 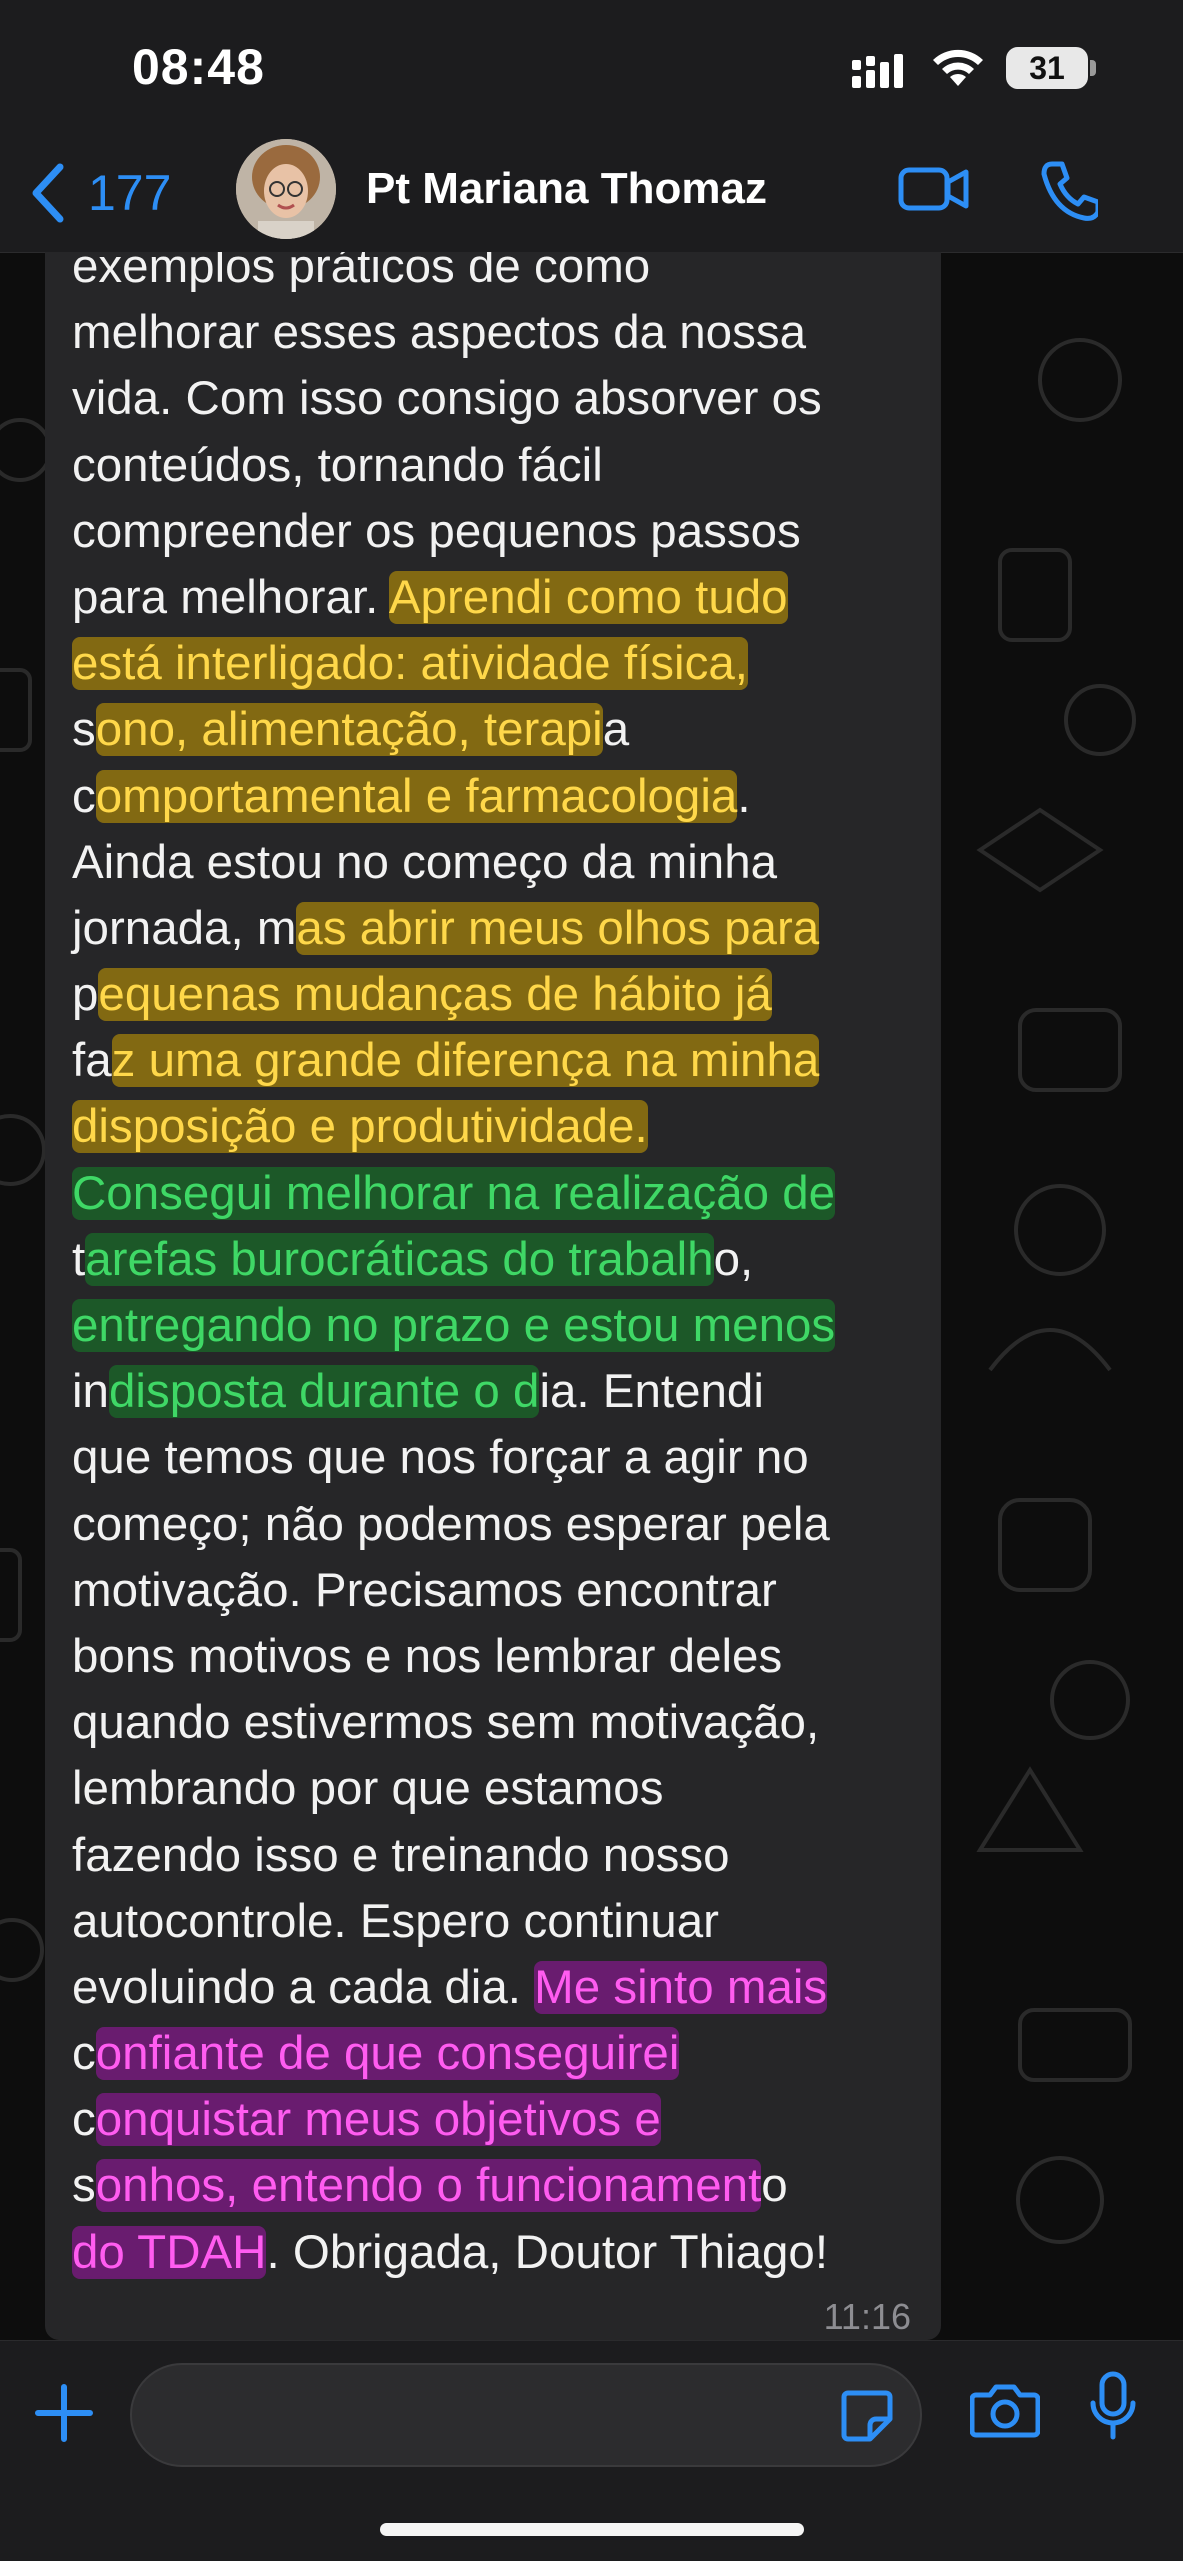 I want to click on text-segment: que temos que nos forçar a agir no, so click(x=440, y=1458).